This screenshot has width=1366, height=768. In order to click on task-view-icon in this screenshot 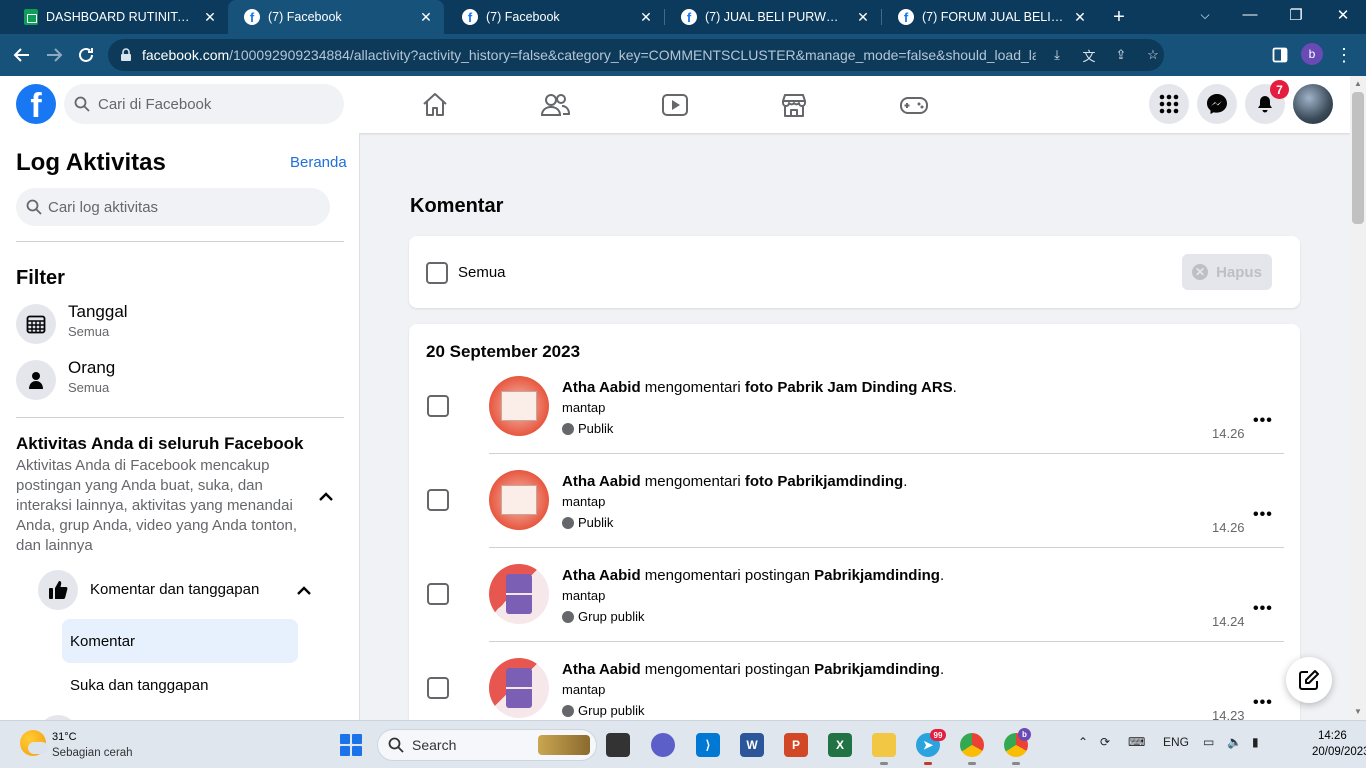, I will do `click(618, 745)`.